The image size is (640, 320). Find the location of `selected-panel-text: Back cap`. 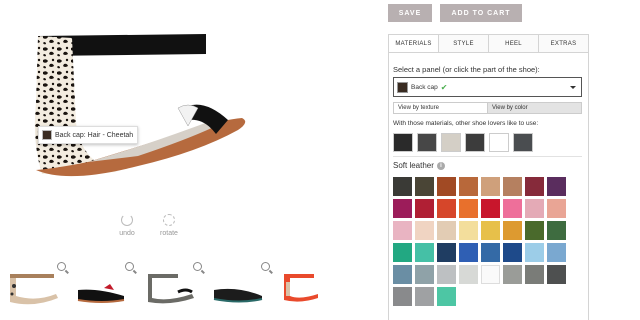

selected-panel-text: Back cap is located at coordinates (424, 87).